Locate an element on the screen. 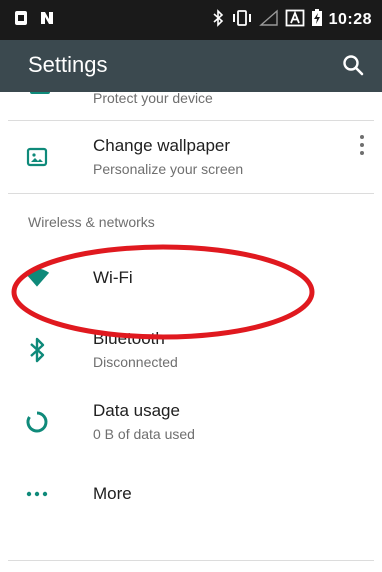  status-time: 10:28 is located at coordinates (350, 19).